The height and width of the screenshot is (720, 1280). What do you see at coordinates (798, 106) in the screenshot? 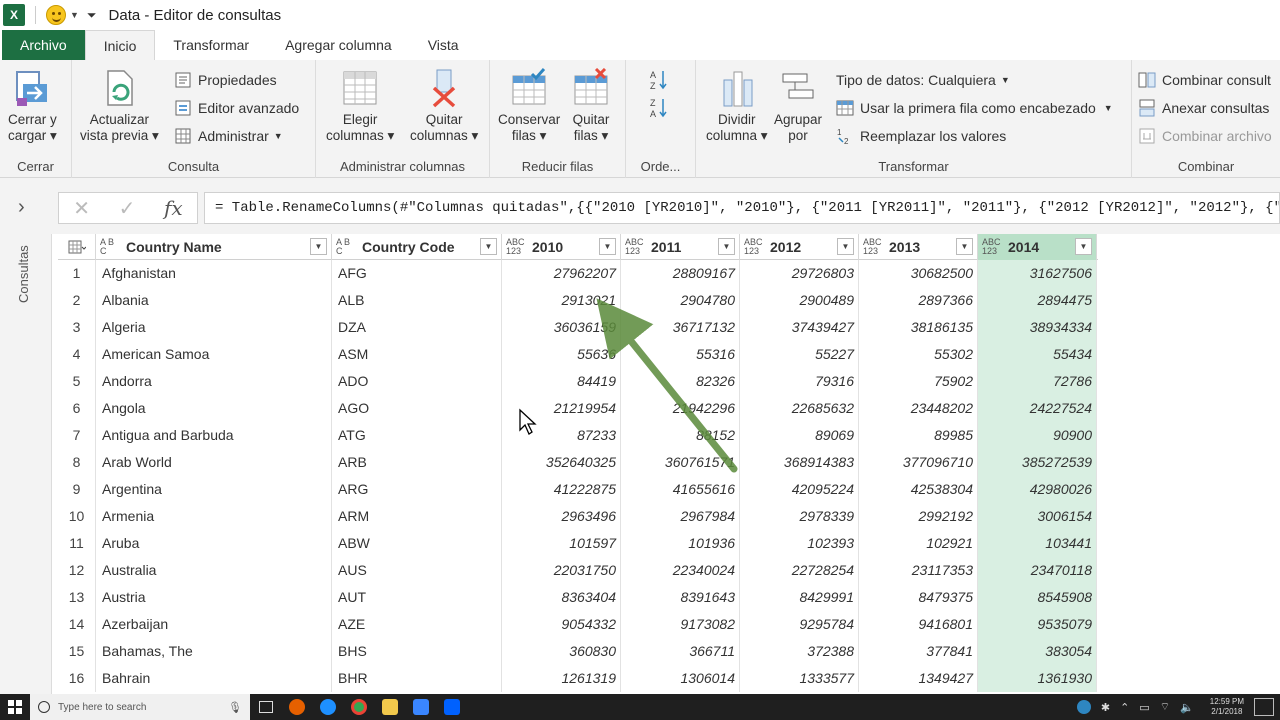
I see `group-by-button: Agrupar por` at bounding box center [798, 106].